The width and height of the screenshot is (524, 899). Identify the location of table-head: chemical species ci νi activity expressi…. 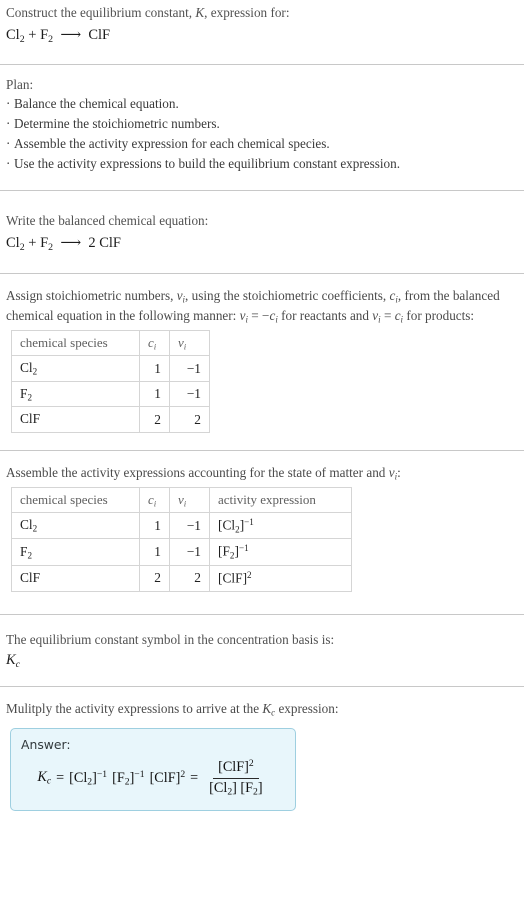
(181, 500).